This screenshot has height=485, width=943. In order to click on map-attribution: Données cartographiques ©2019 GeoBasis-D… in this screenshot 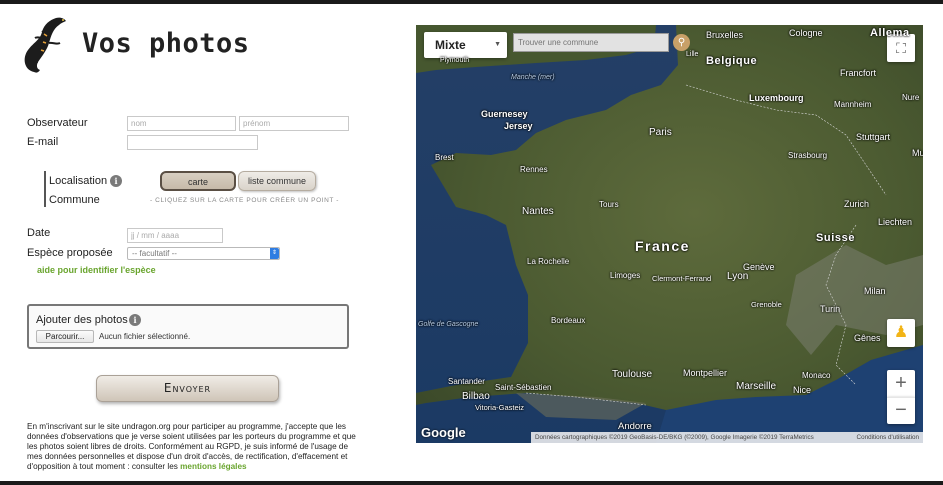, I will do `click(727, 437)`.